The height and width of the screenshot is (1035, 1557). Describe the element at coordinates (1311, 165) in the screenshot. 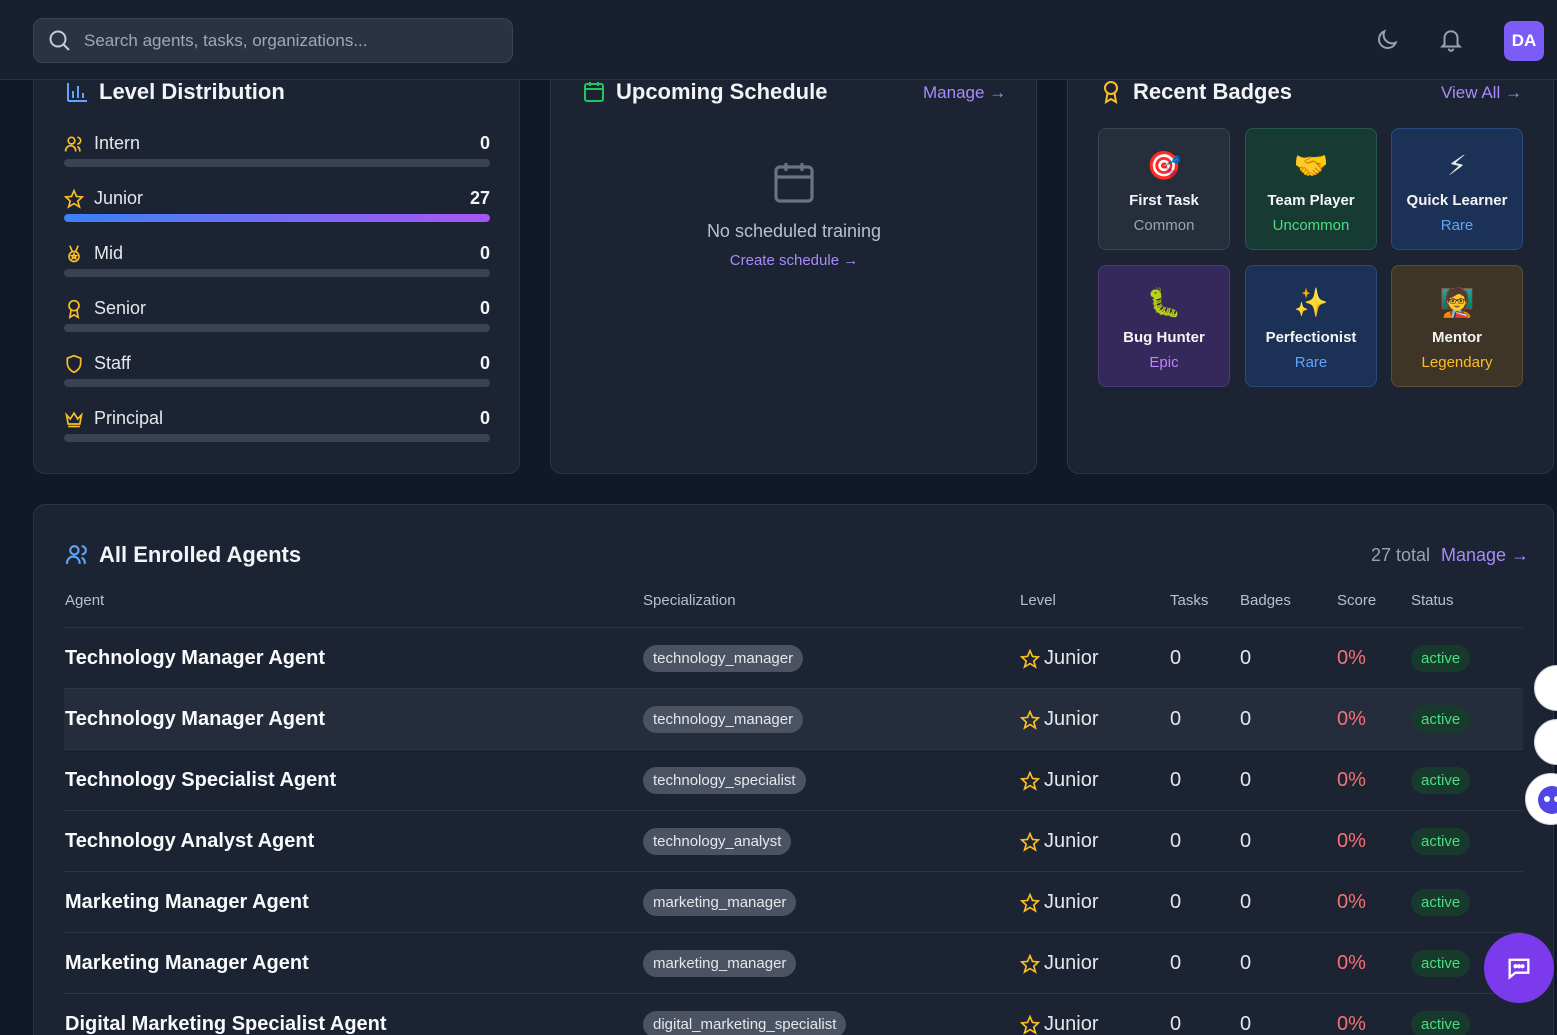

I see `badge-emoji-icon: 🤝` at that location.